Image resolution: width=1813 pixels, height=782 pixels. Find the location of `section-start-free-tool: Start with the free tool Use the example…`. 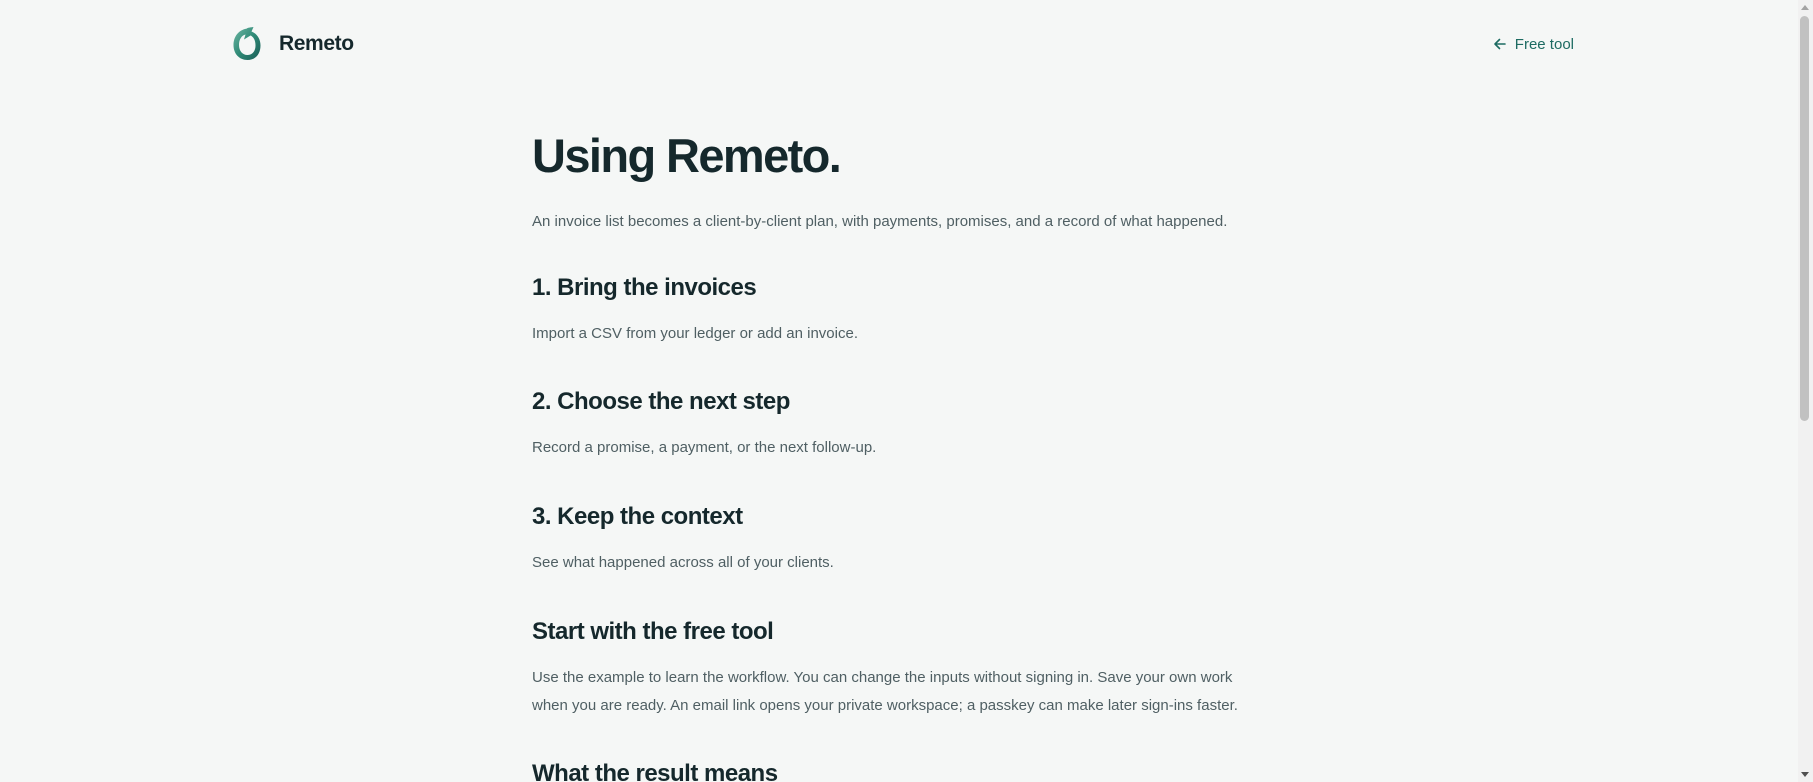

section-start-free-tool: Start with the free tool Use the example… is located at coordinates (892, 668).